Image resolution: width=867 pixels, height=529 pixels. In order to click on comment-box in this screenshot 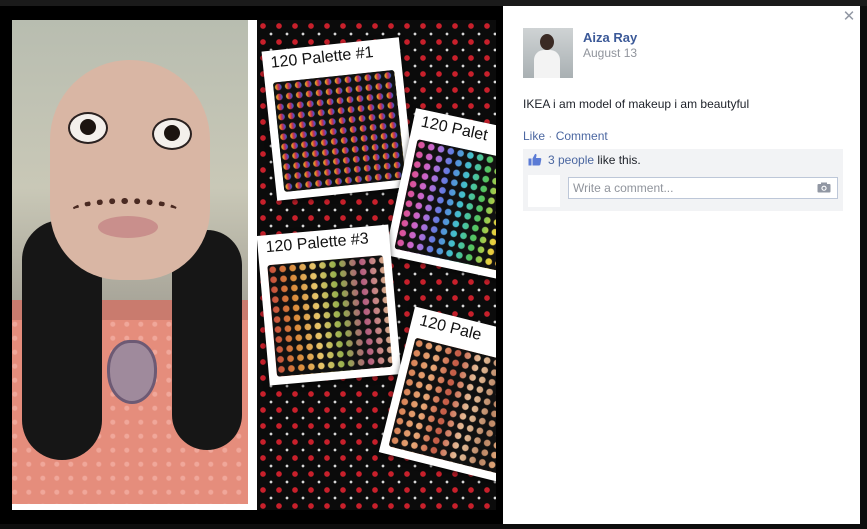, I will do `click(703, 188)`.